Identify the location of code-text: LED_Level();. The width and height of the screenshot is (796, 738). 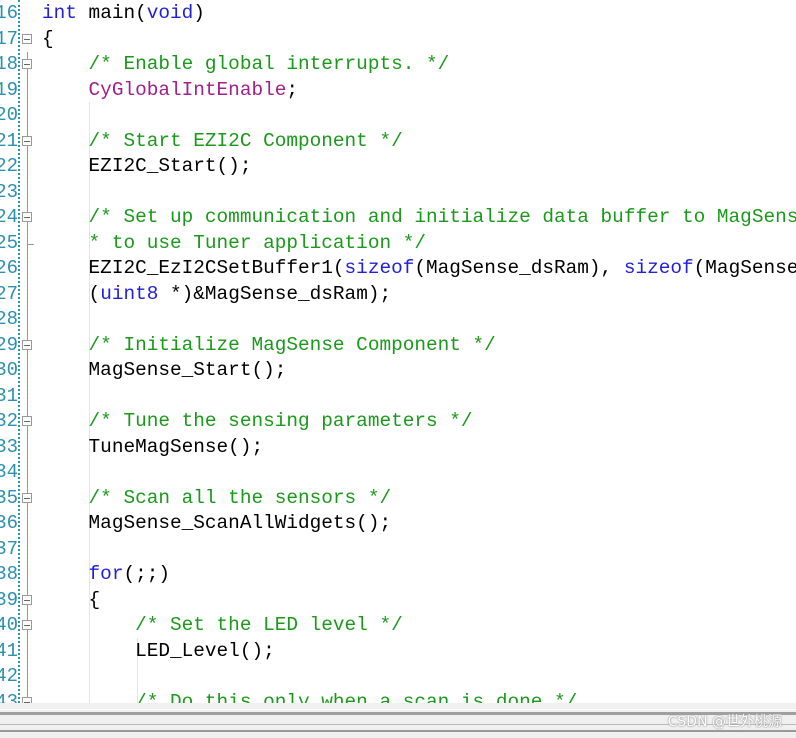
(158, 652).